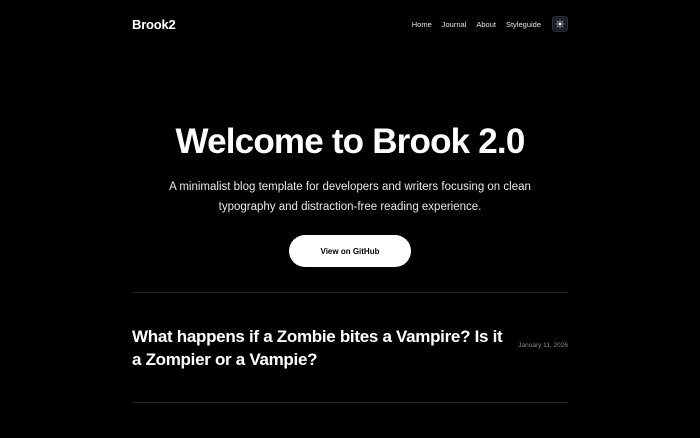 The height and width of the screenshot is (438, 700). What do you see at coordinates (350, 251) in the screenshot?
I see `view-on-github-button: View on GitHub` at bounding box center [350, 251].